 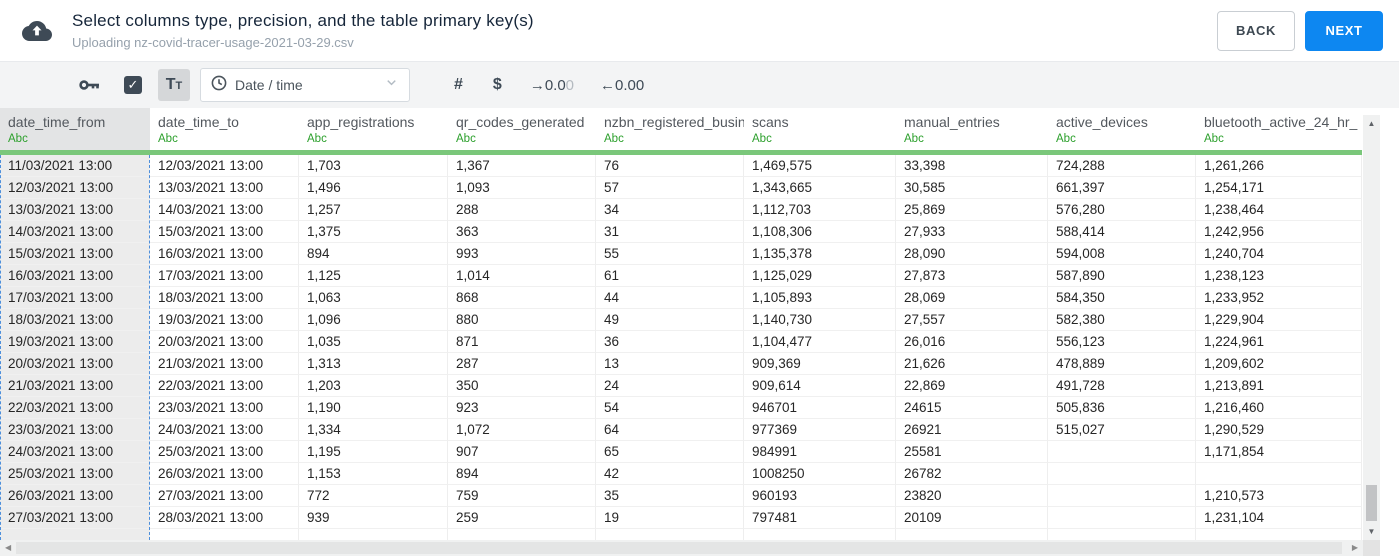 I want to click on back-button: BACK, so click(x=1256, y=30).